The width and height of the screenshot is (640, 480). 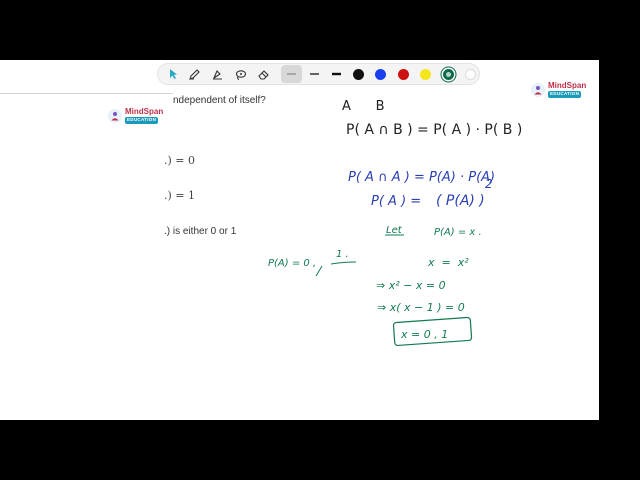 What do you see at coordinates (342, 254) in the screenshot?
I see `ink-side-one: 1 .` at bounding box center [342, 254].